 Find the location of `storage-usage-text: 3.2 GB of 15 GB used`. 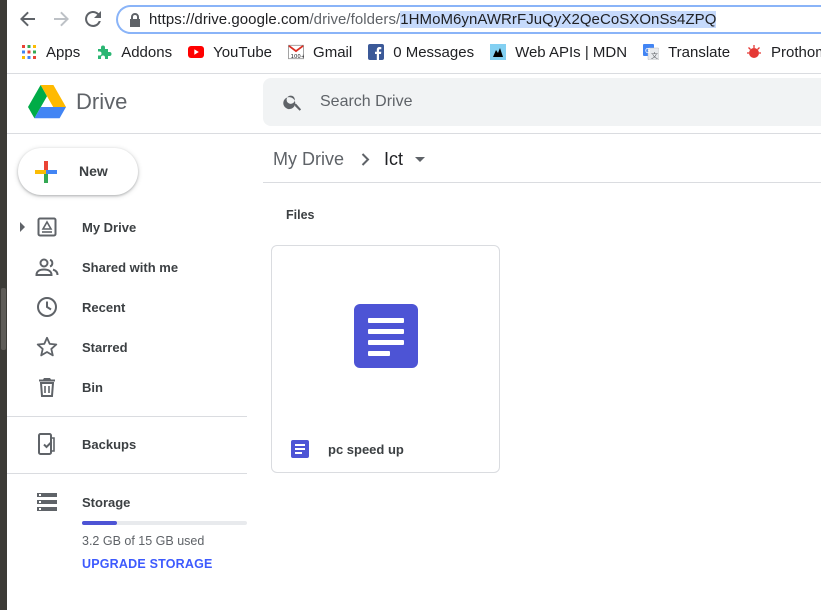

storage-usage-text: 3.2 GB of 15 GB used is located at coordinates (143, 541).